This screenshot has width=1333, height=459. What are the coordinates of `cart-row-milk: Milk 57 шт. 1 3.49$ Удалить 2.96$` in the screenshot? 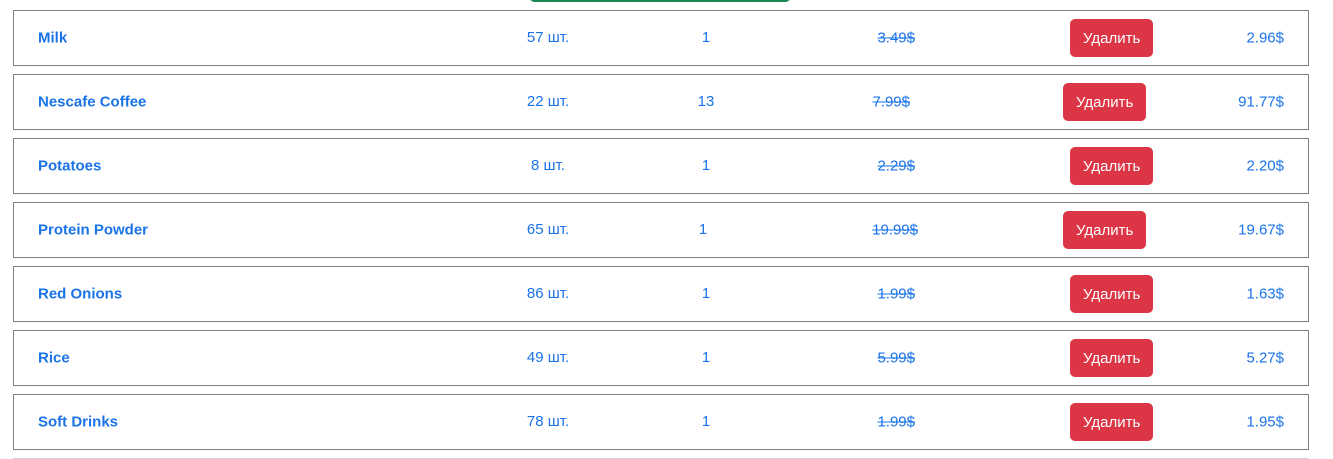 It's located at (661, 38).